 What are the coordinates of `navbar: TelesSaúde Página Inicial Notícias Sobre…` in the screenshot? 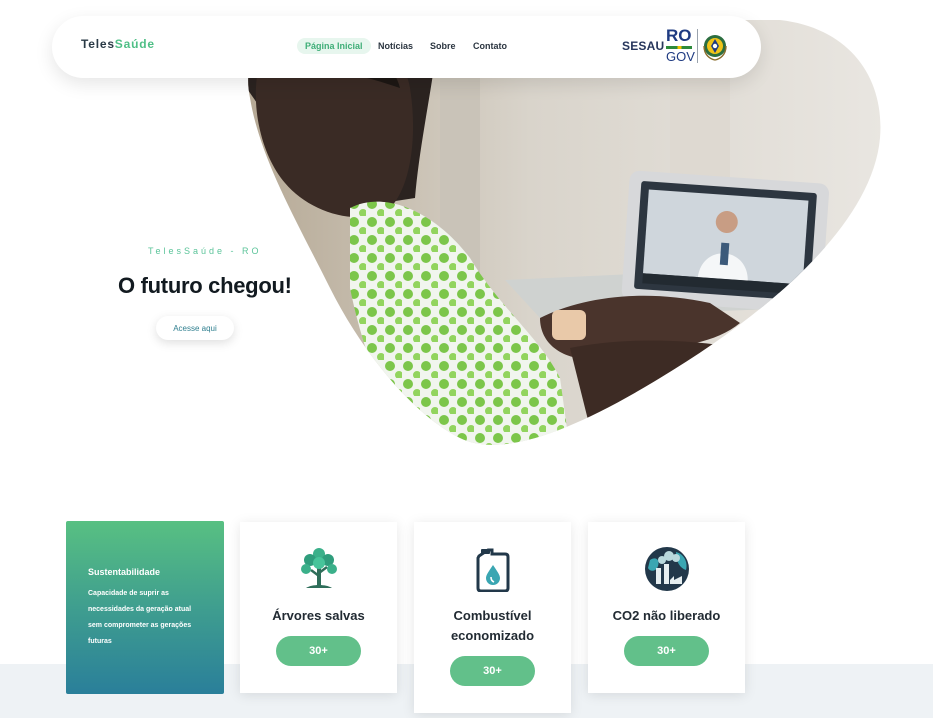 It's located at (406, 47).